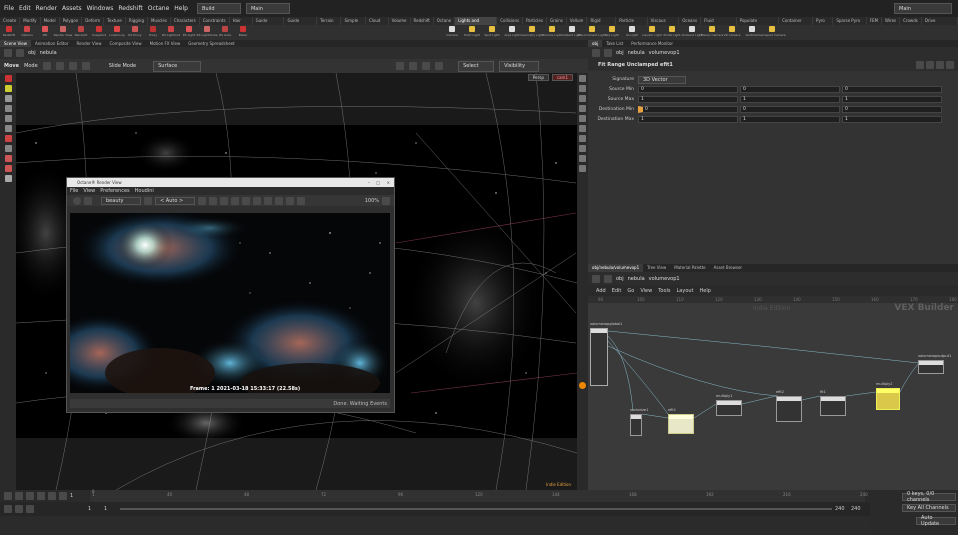 This screenshot has width=958, height=535. I want to click on current-frame: 1, so click(80, 496).